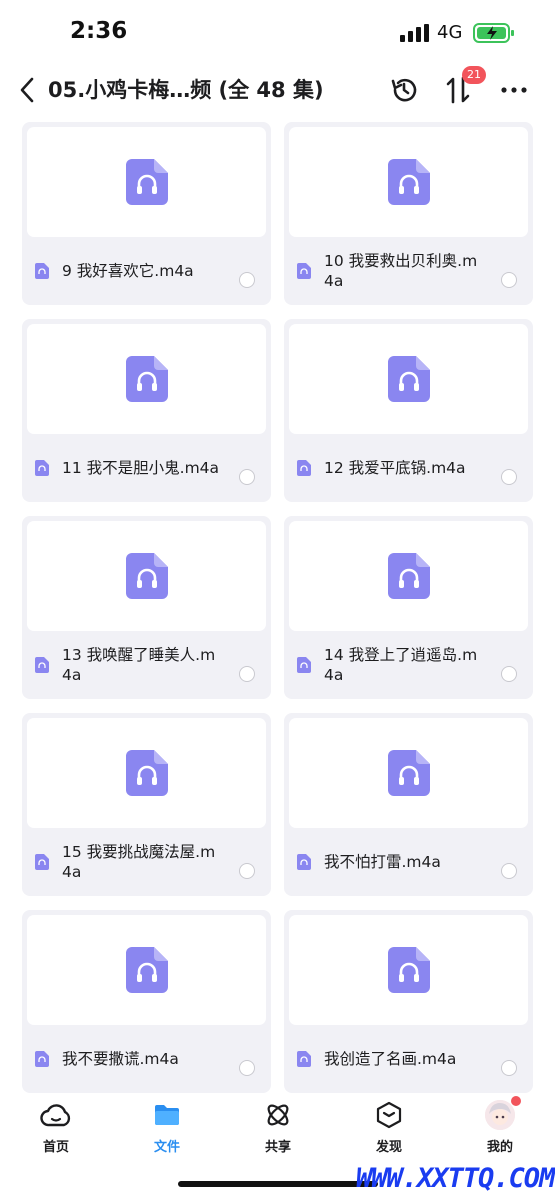 The height and width of the screenshot is (1200, 555). I want to click on discover-cube-icon, so click(389, 1115).